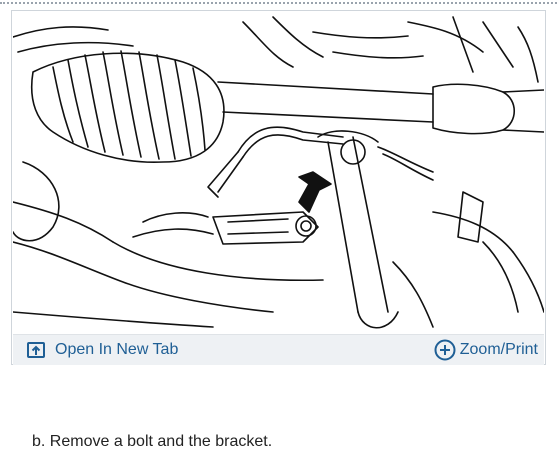 Image resolution: width=557 pixels, height=460 pixels. What do you see at coordinates (152, 441) in the screenshot?
I see `step-caption: b. Remove a bolt and the bracket.` at bounding box center [152, 441].